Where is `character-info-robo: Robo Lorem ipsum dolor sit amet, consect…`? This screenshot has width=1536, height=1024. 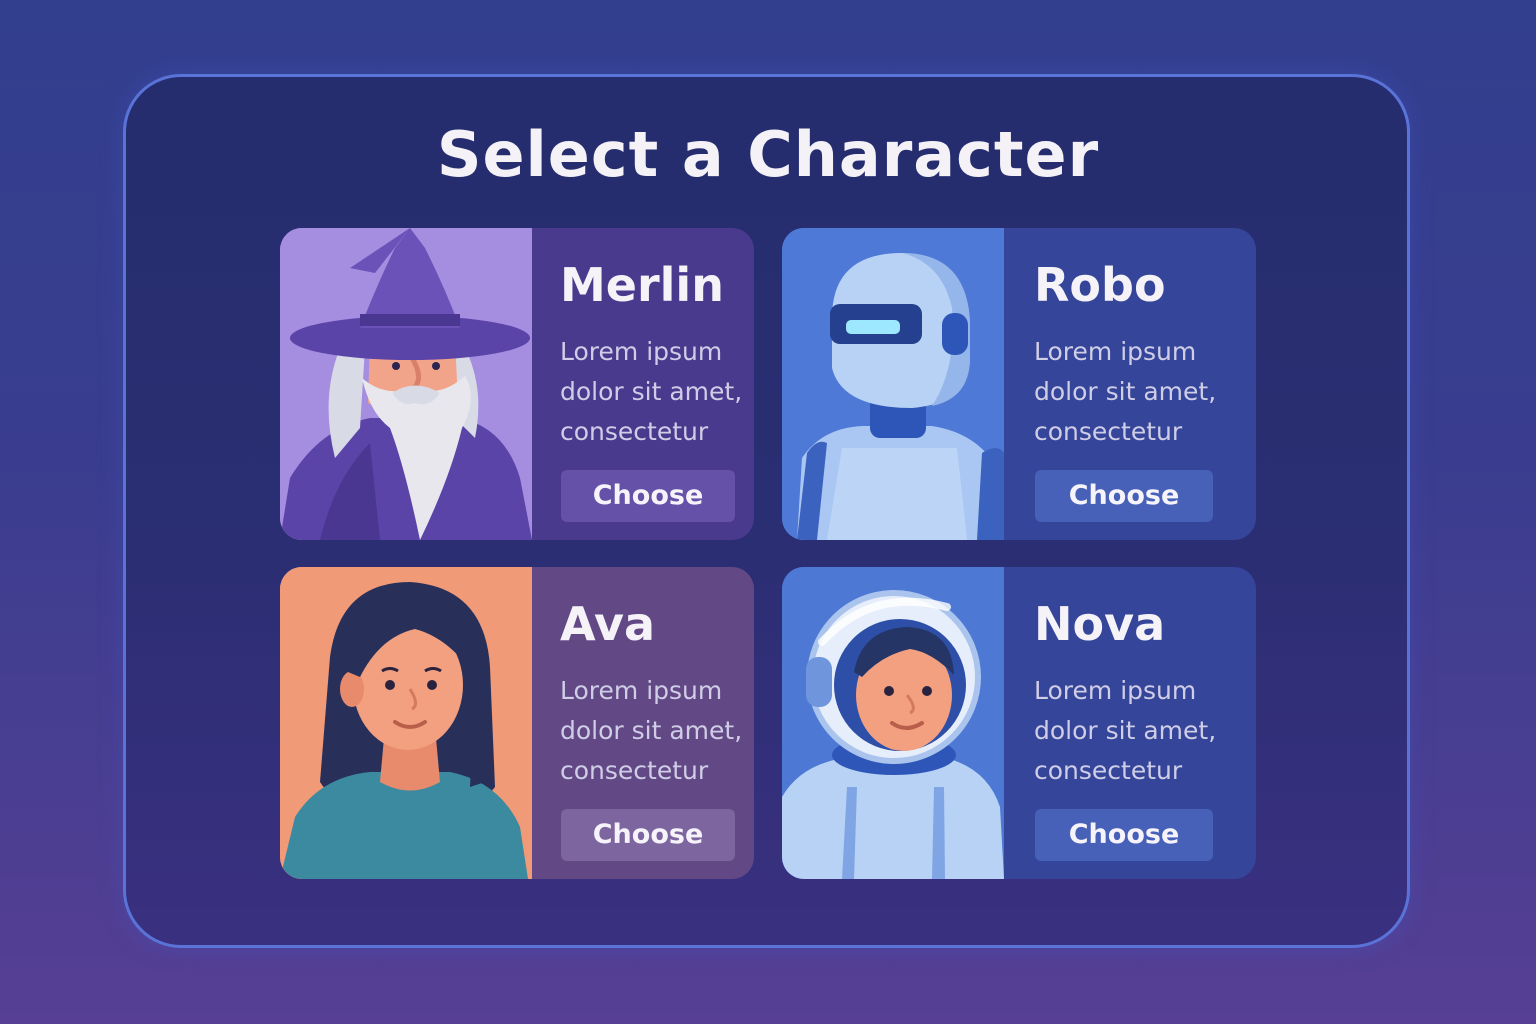
character-info-robo: Robo Lorem ipsum dolor sit amet, consect… is located at coordinates (1130, 384).